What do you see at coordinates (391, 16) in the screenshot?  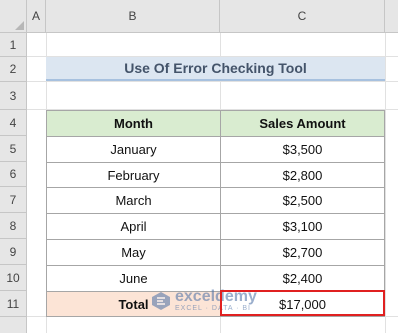 I see `column-header-next` at bounding box center [391, 16].